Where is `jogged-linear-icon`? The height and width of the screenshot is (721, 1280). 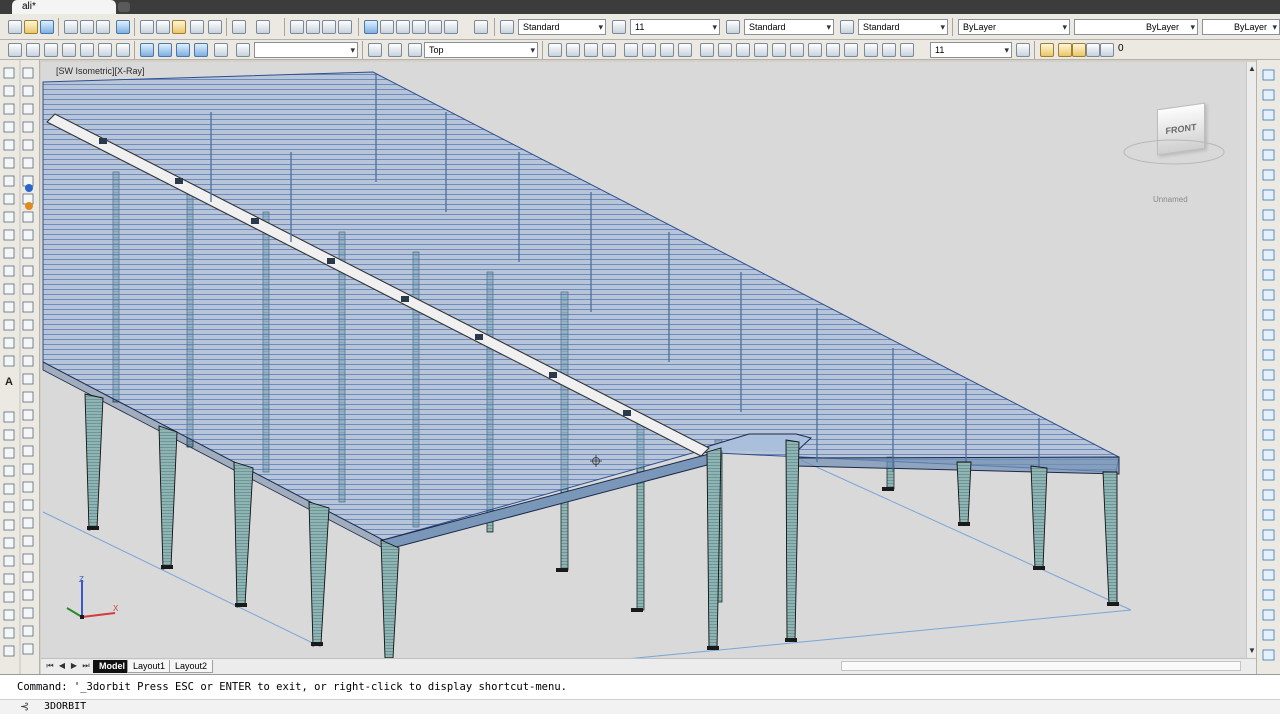
jogged-linear-icon is located at coordinates (851, 50).